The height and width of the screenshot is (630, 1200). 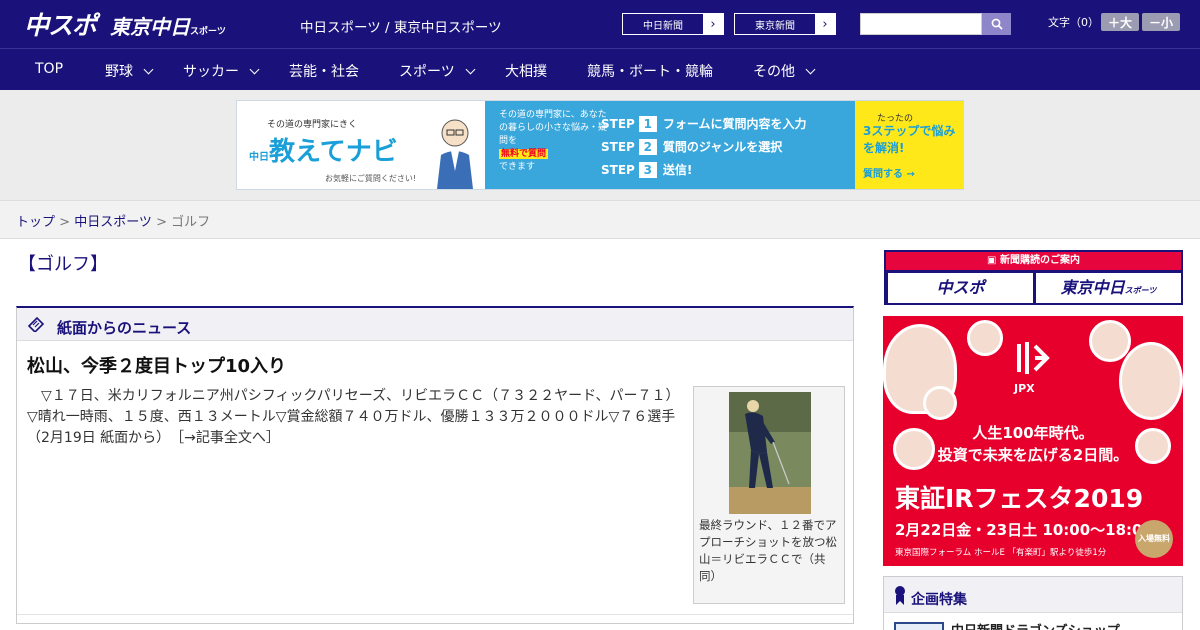 I want to click on chunichi-shimbun-label: 中日新聞, so click(x=663, y=24).